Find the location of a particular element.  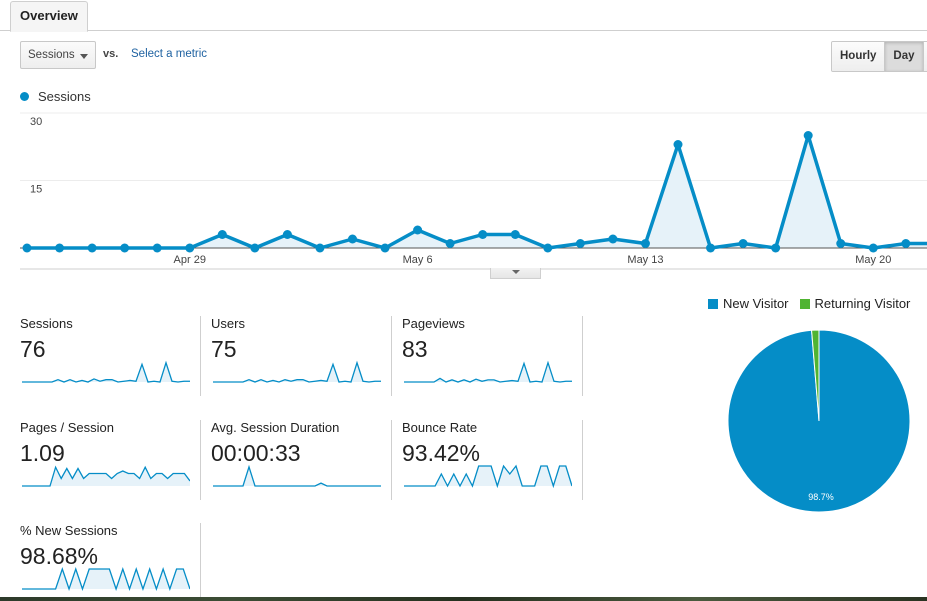

legend-dot-icon is located at coordinates (24, 96).